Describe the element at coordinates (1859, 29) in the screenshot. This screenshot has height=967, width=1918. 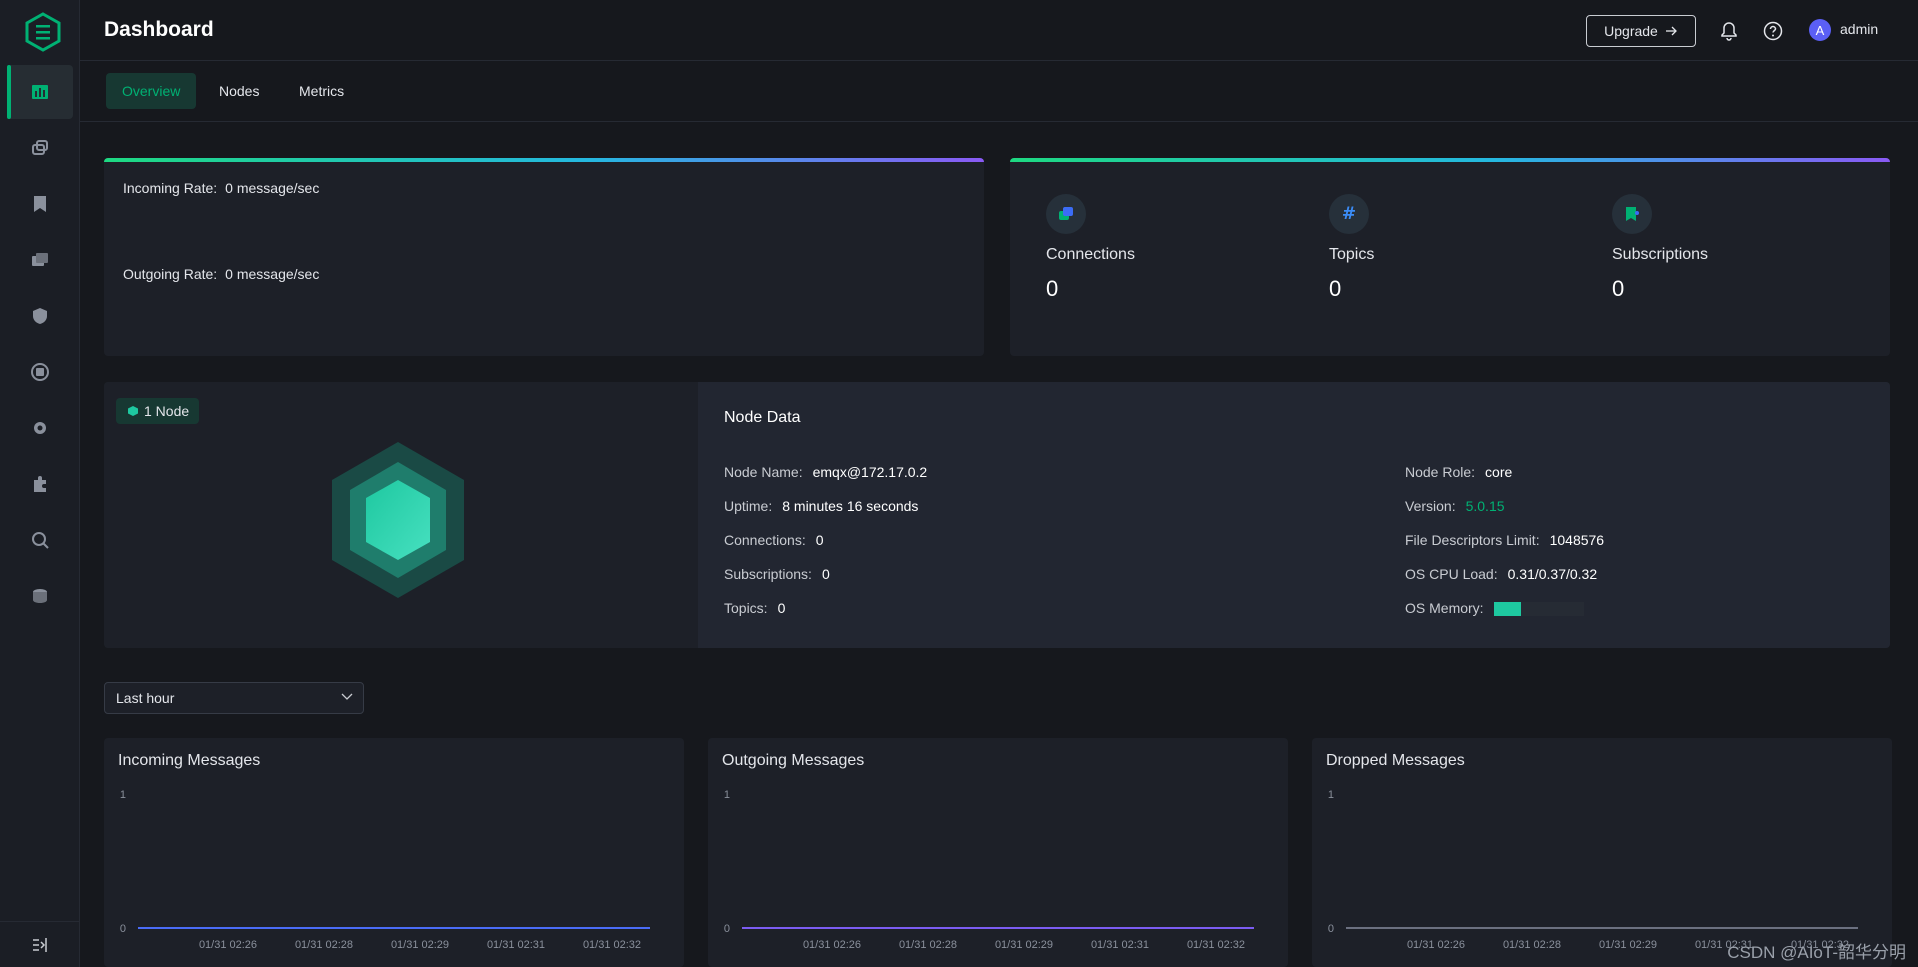
I see `user-menu: admin` at that location.